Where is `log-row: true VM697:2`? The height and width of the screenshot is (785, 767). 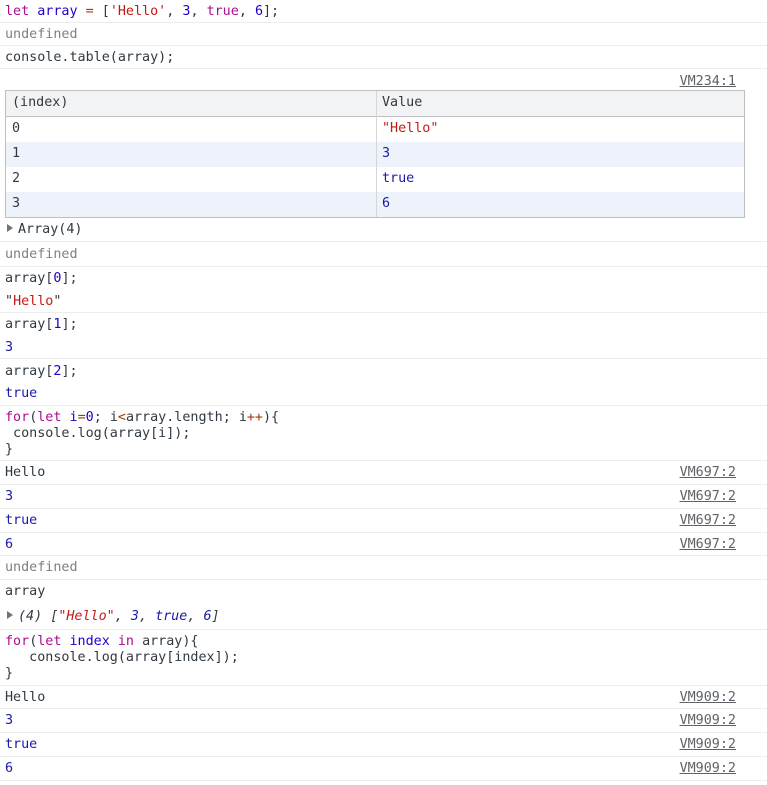
log-row: true VM697:2 is located at coordinates (383, 521).